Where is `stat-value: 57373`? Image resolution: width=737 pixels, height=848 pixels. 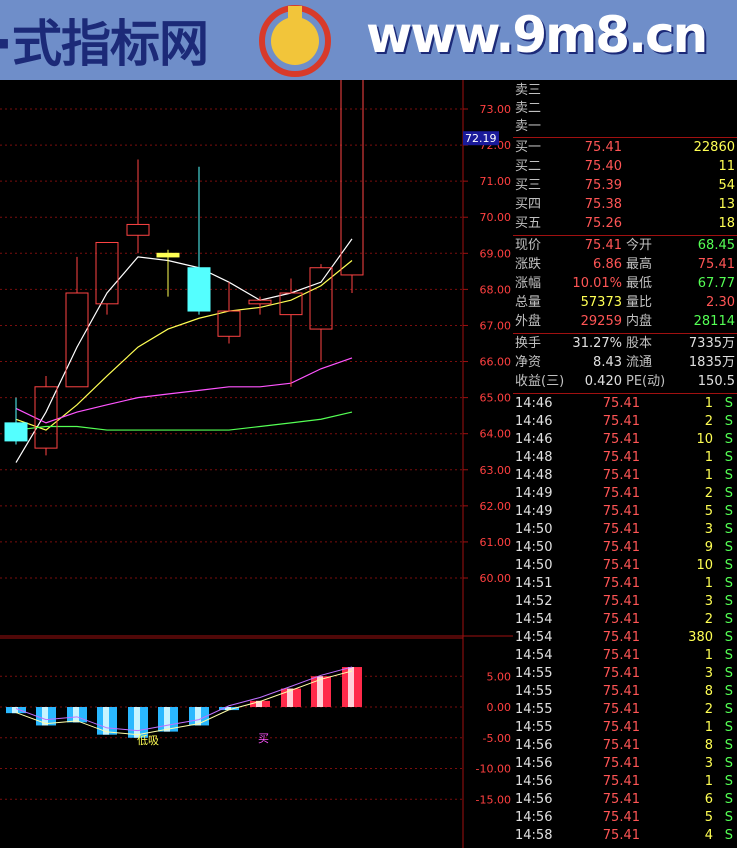
stat-value: 57373 is located at coordinates (601, 302).